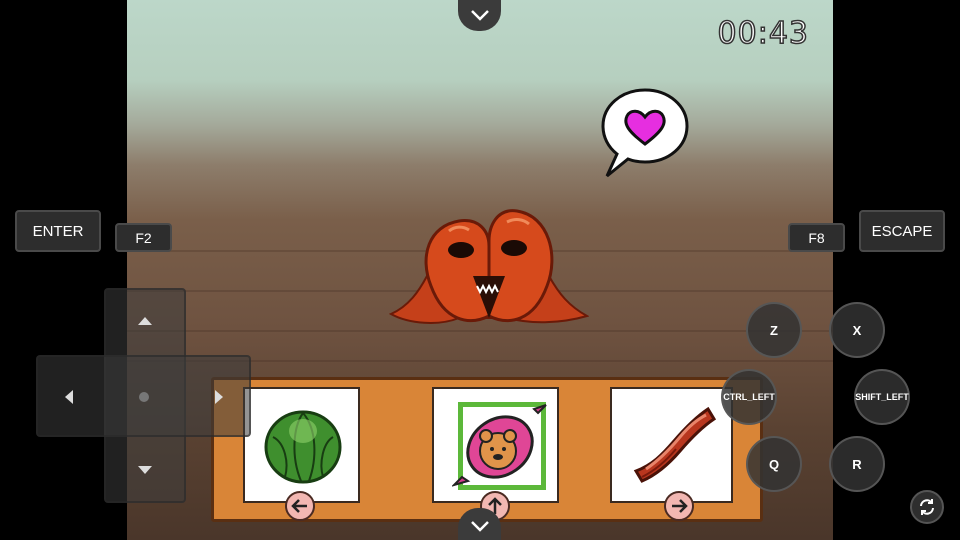 The image size is (960, 540). What do you see at coordinates (882, 397) in the screenshot?
I see `shift-left-button: SHIFT_LEFT` at bounding box center [882, 397].